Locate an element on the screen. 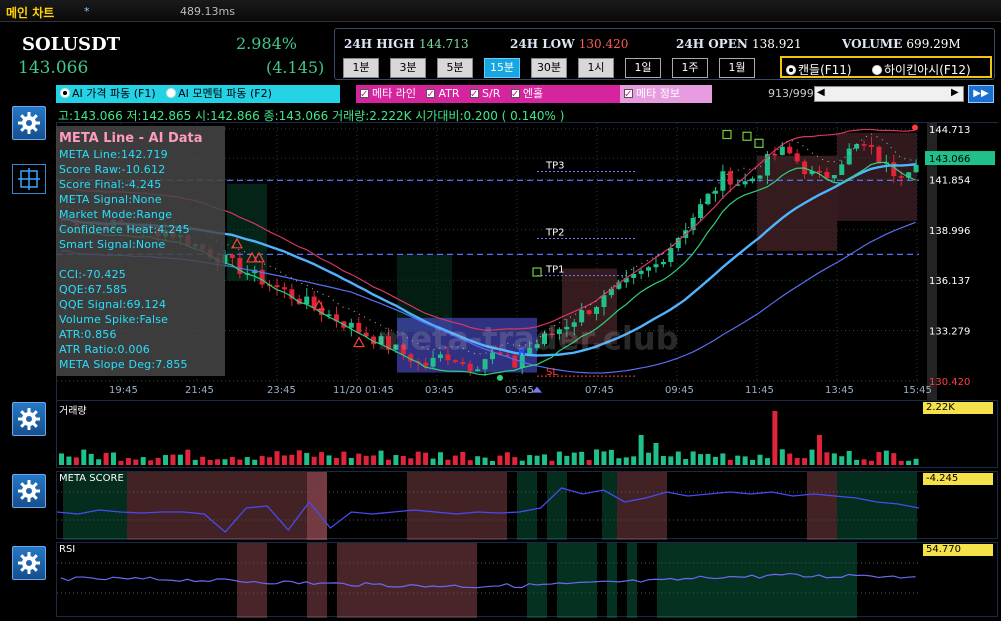  ai-momentum-wave-option: AI 모멘텀 파동 (F2) is located at coordinates (219, 93).